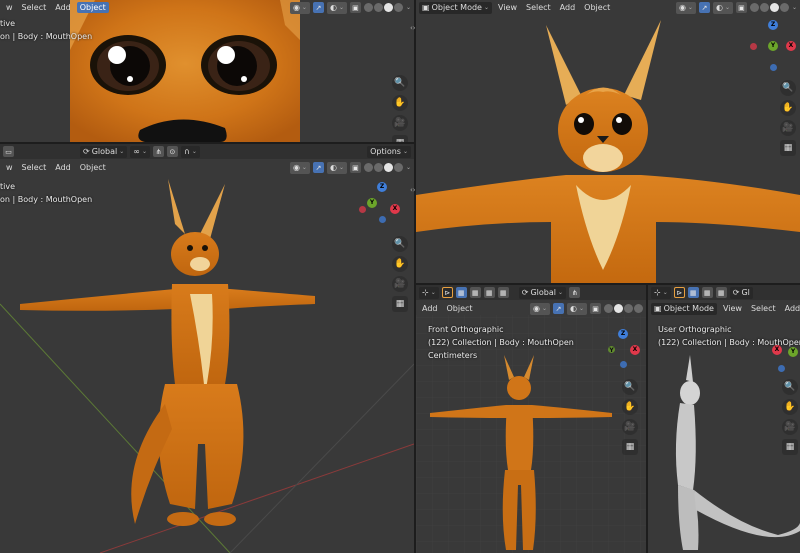 The height and width of the screenshot is (553, 800). Describe the element at coordinates (503, 292) in the screenshot. I see `transform-icon: ▦` at that location.